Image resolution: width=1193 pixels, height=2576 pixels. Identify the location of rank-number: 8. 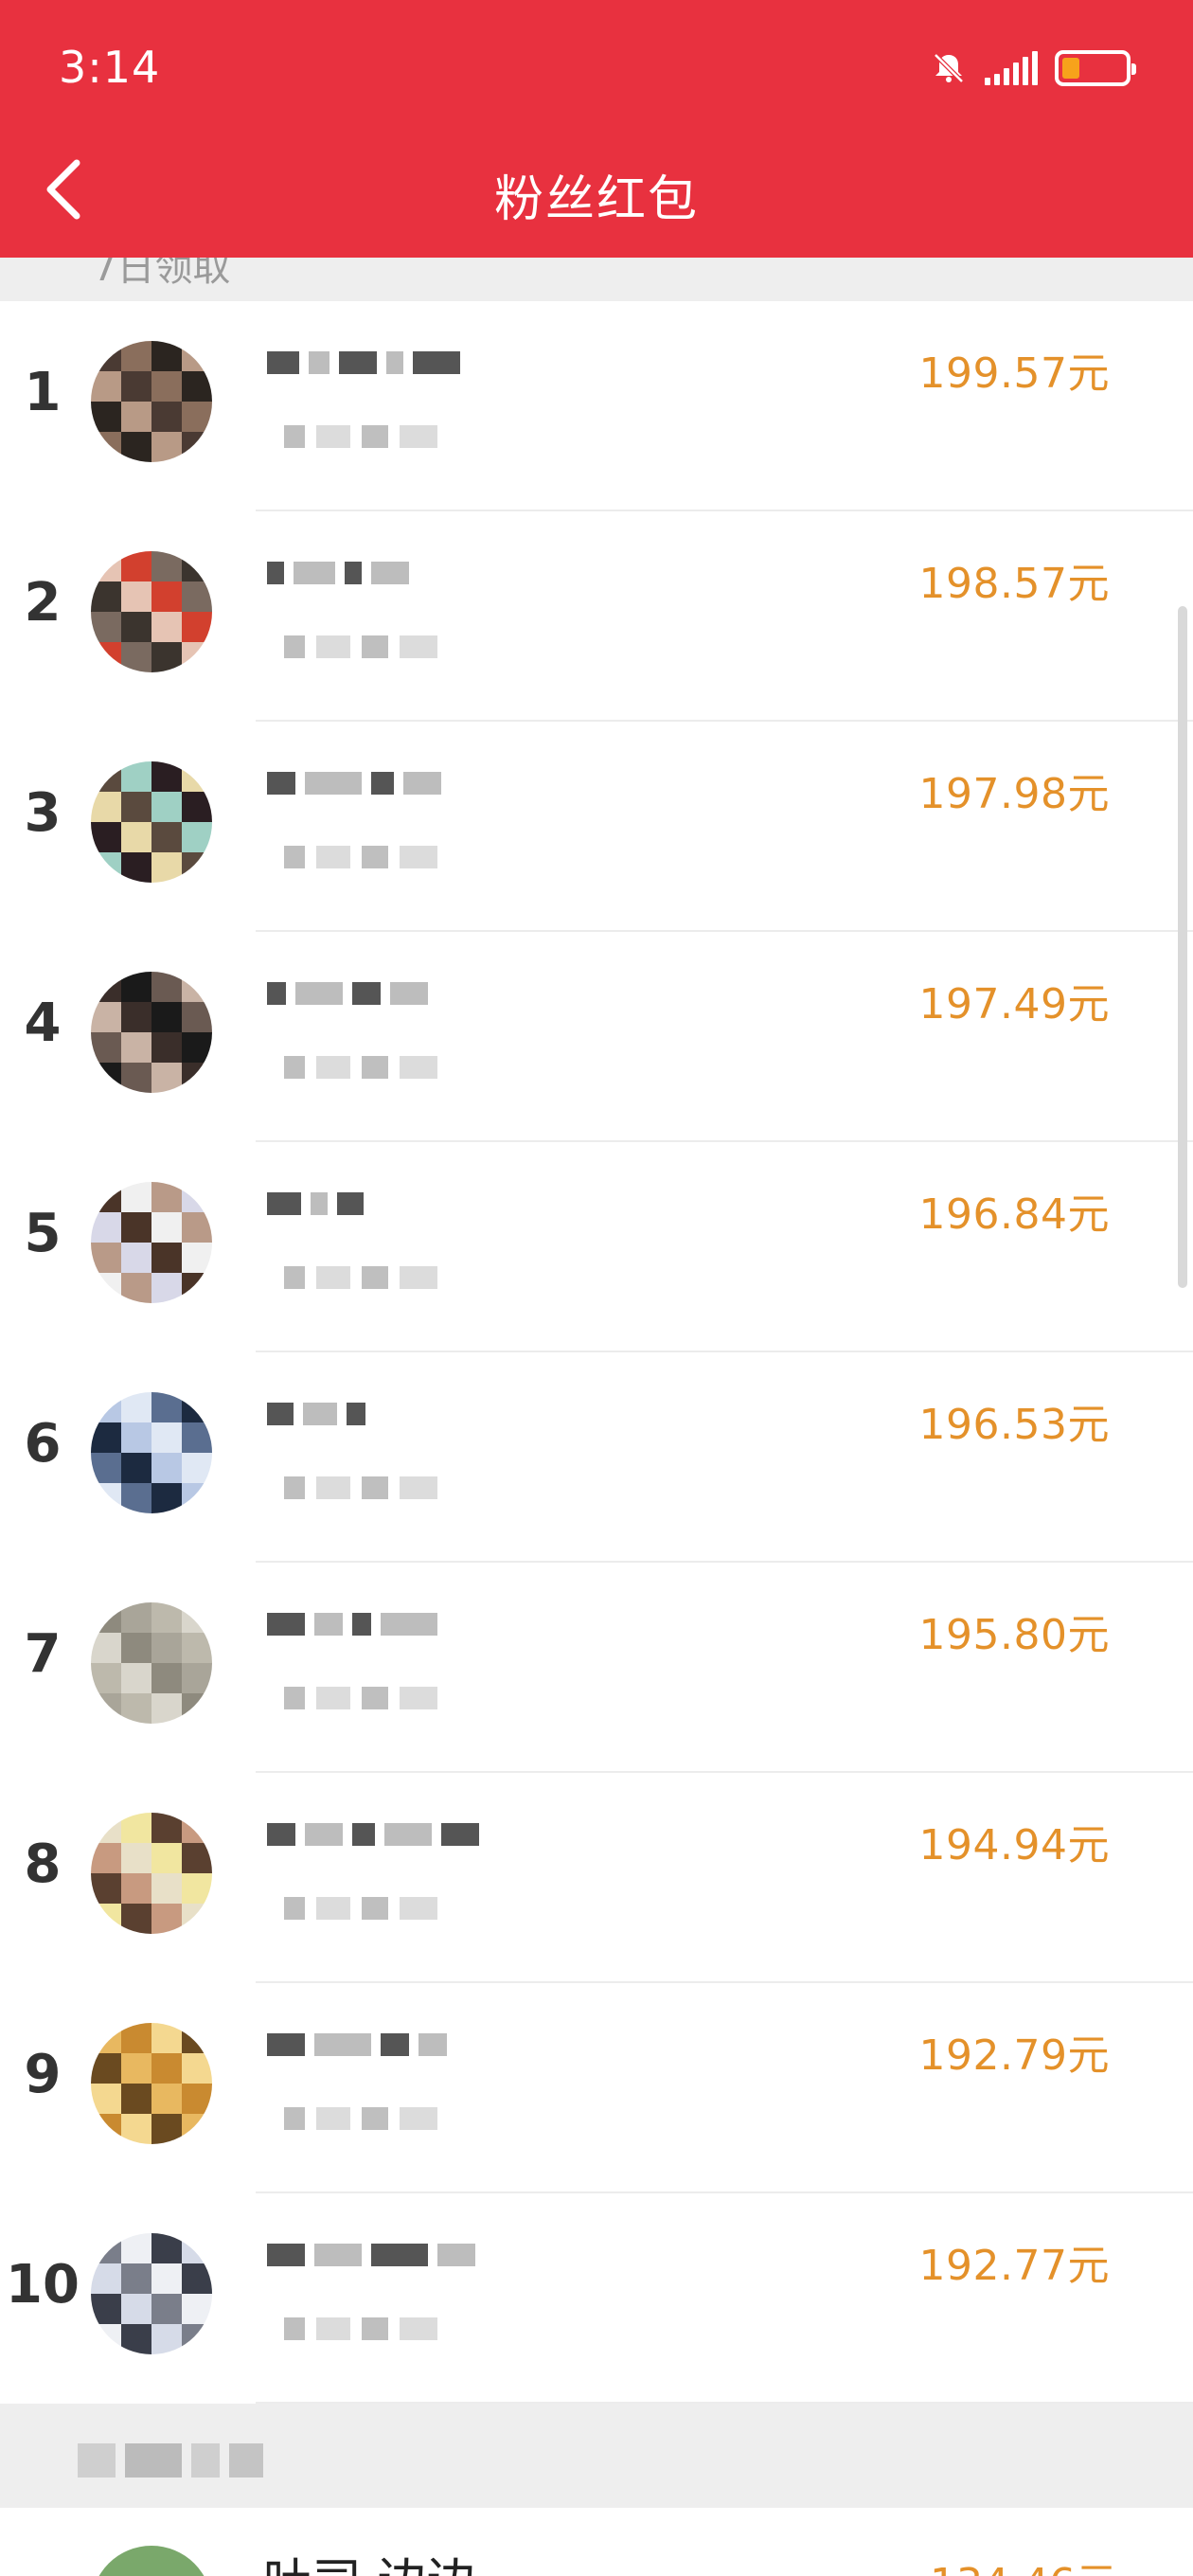
(43, 1864).